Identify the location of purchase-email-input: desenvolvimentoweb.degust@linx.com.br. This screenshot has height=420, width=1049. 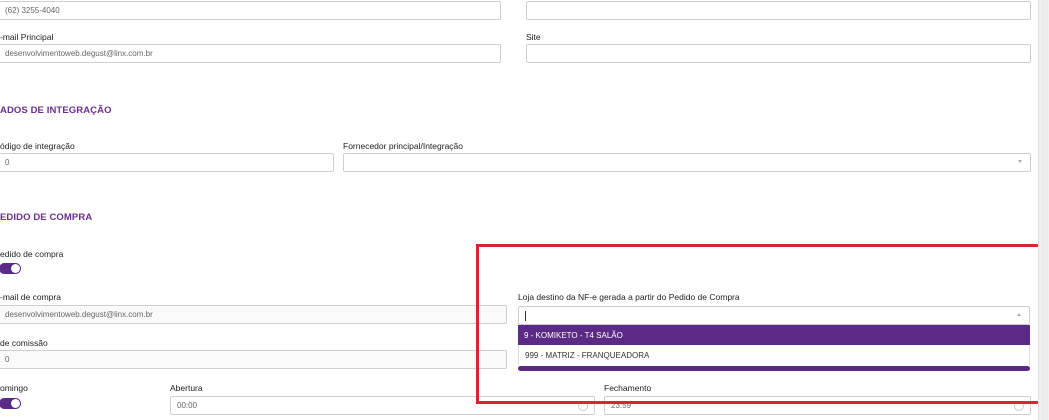
(253, 314).